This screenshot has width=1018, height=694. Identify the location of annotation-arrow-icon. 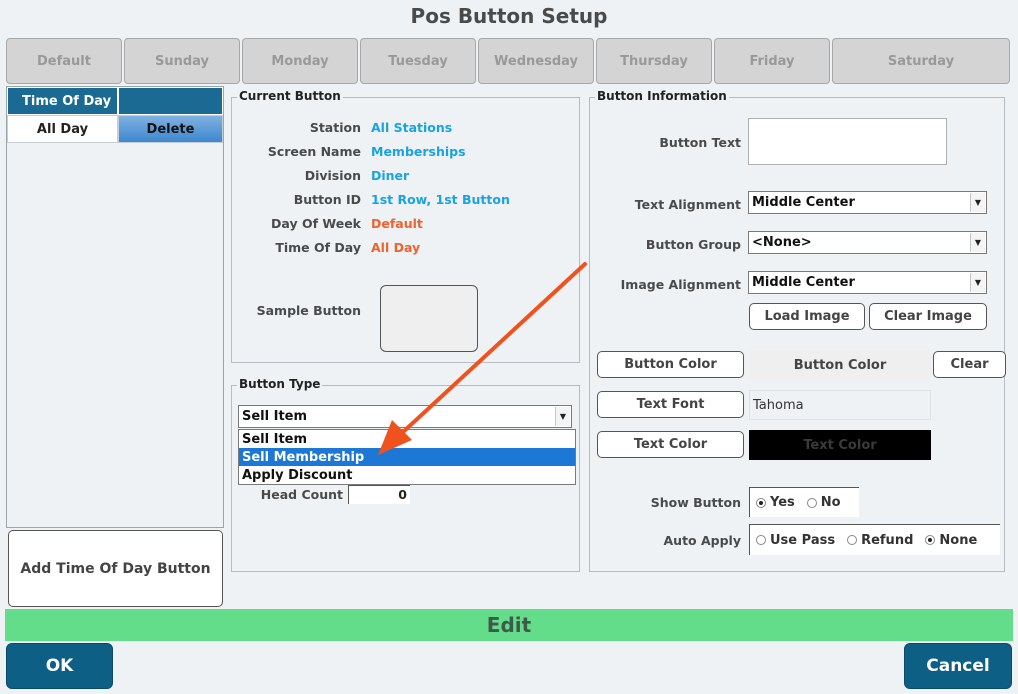
(482, 358).